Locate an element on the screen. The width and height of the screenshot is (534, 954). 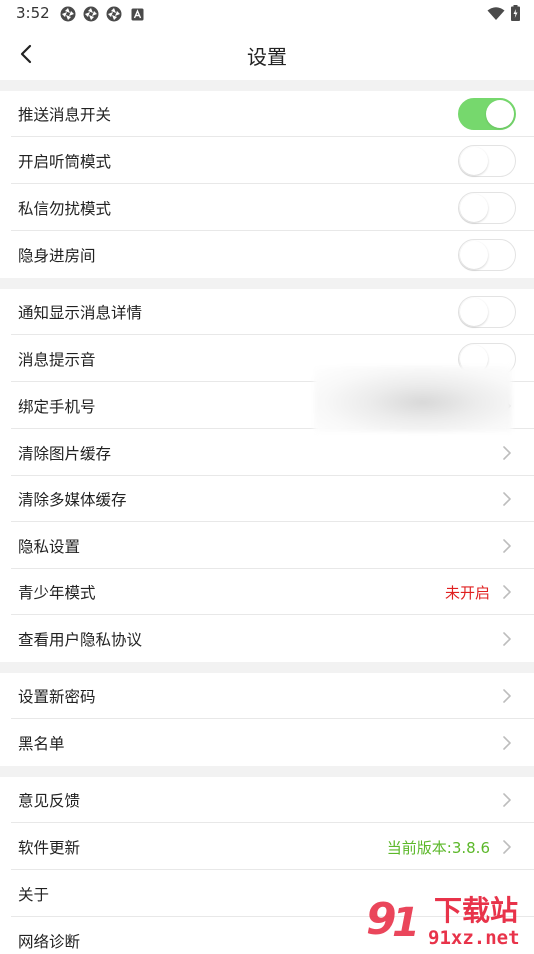
row-label: 消息提示音 is located at coordinates (57, 360).